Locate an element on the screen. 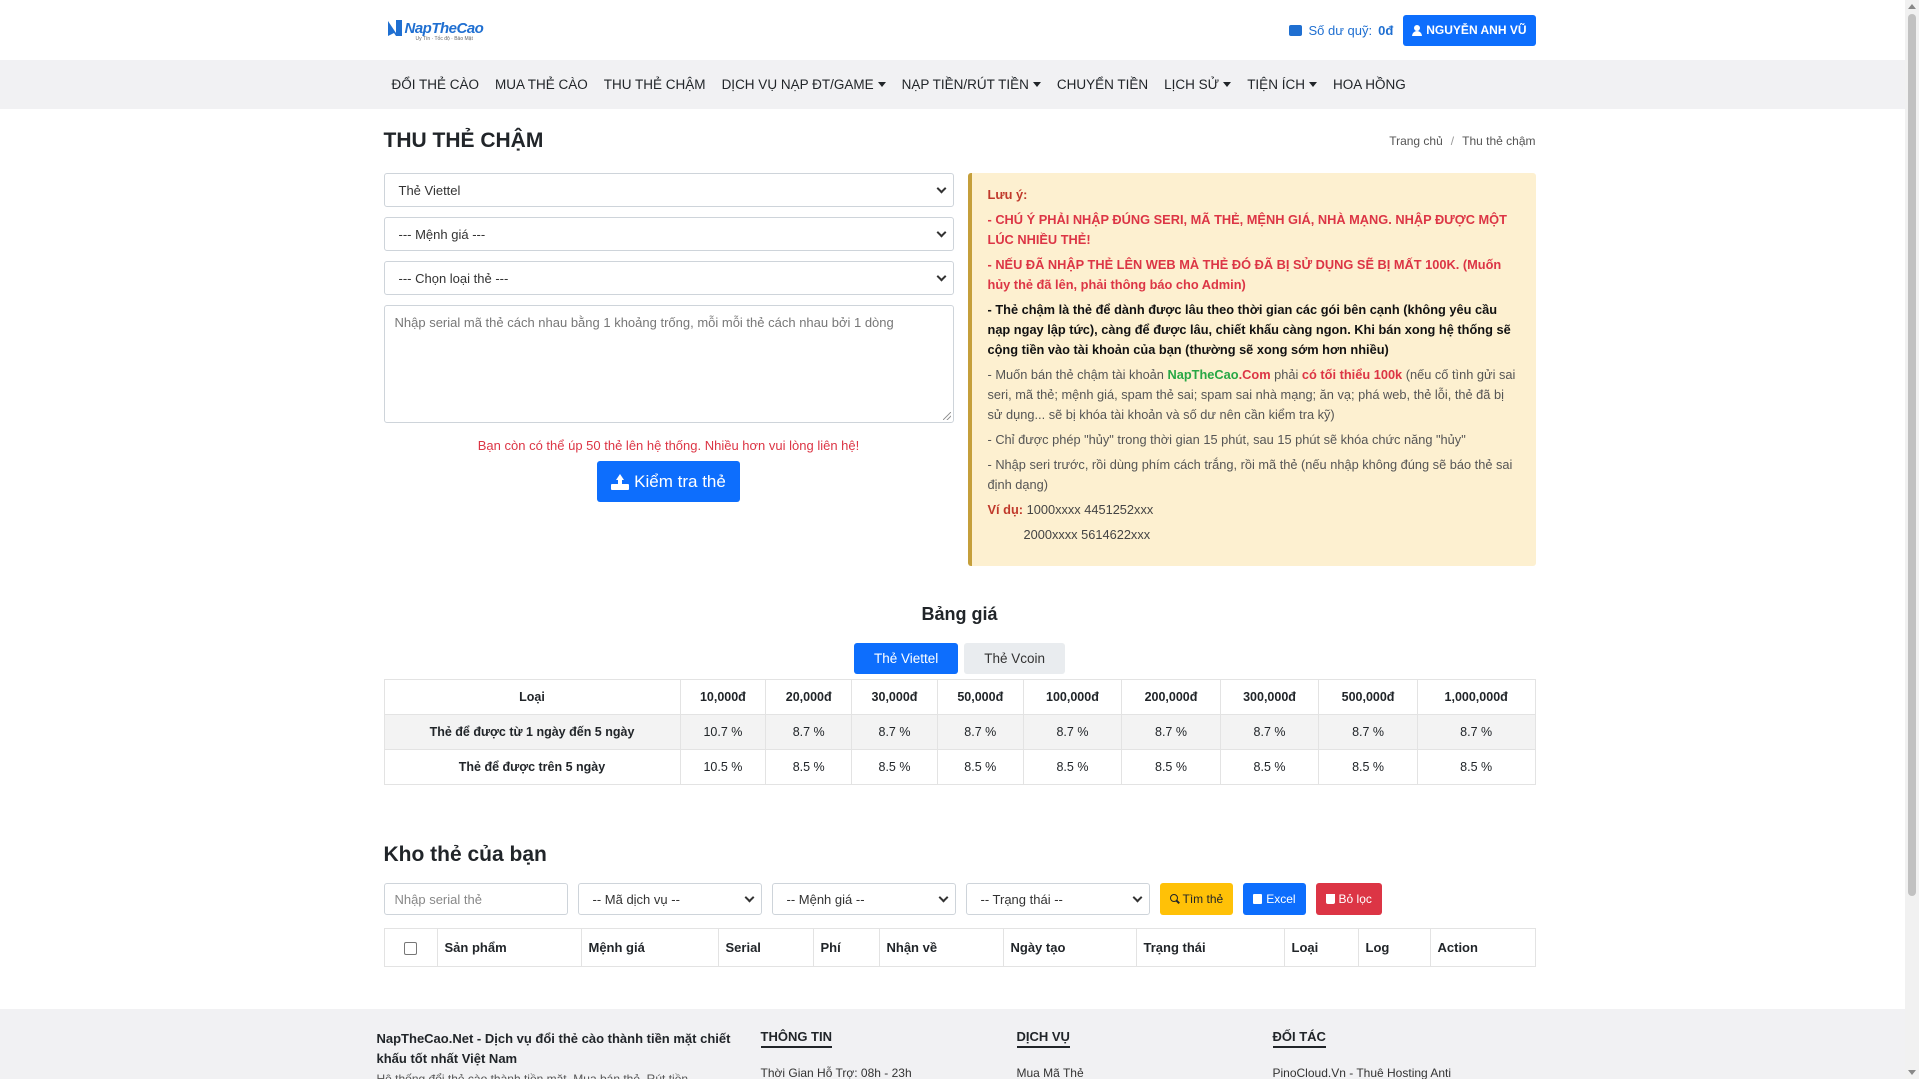 The width and height of the screenshot is (1919, 1079). nav-label: TIỆN ÍCH is located at coordinates (1276, 84).